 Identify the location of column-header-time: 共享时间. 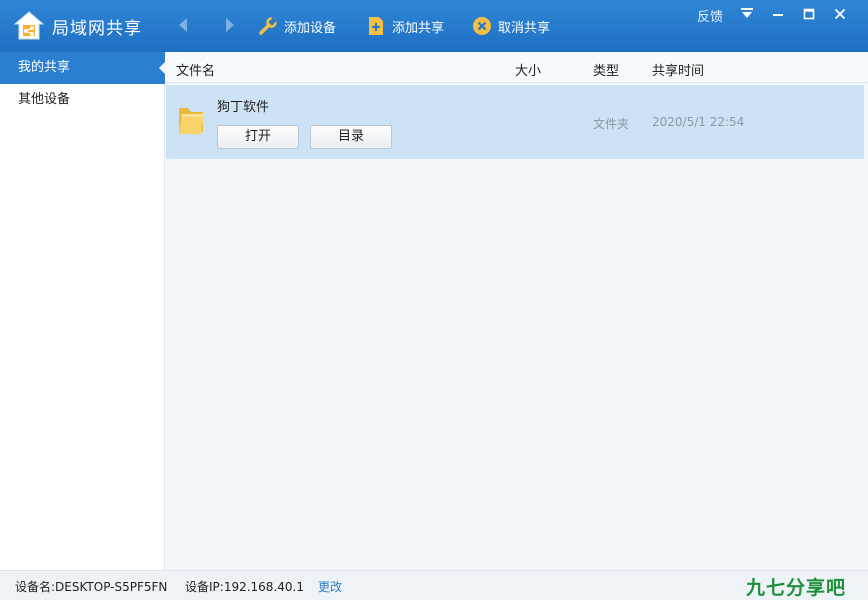
(678, 69).